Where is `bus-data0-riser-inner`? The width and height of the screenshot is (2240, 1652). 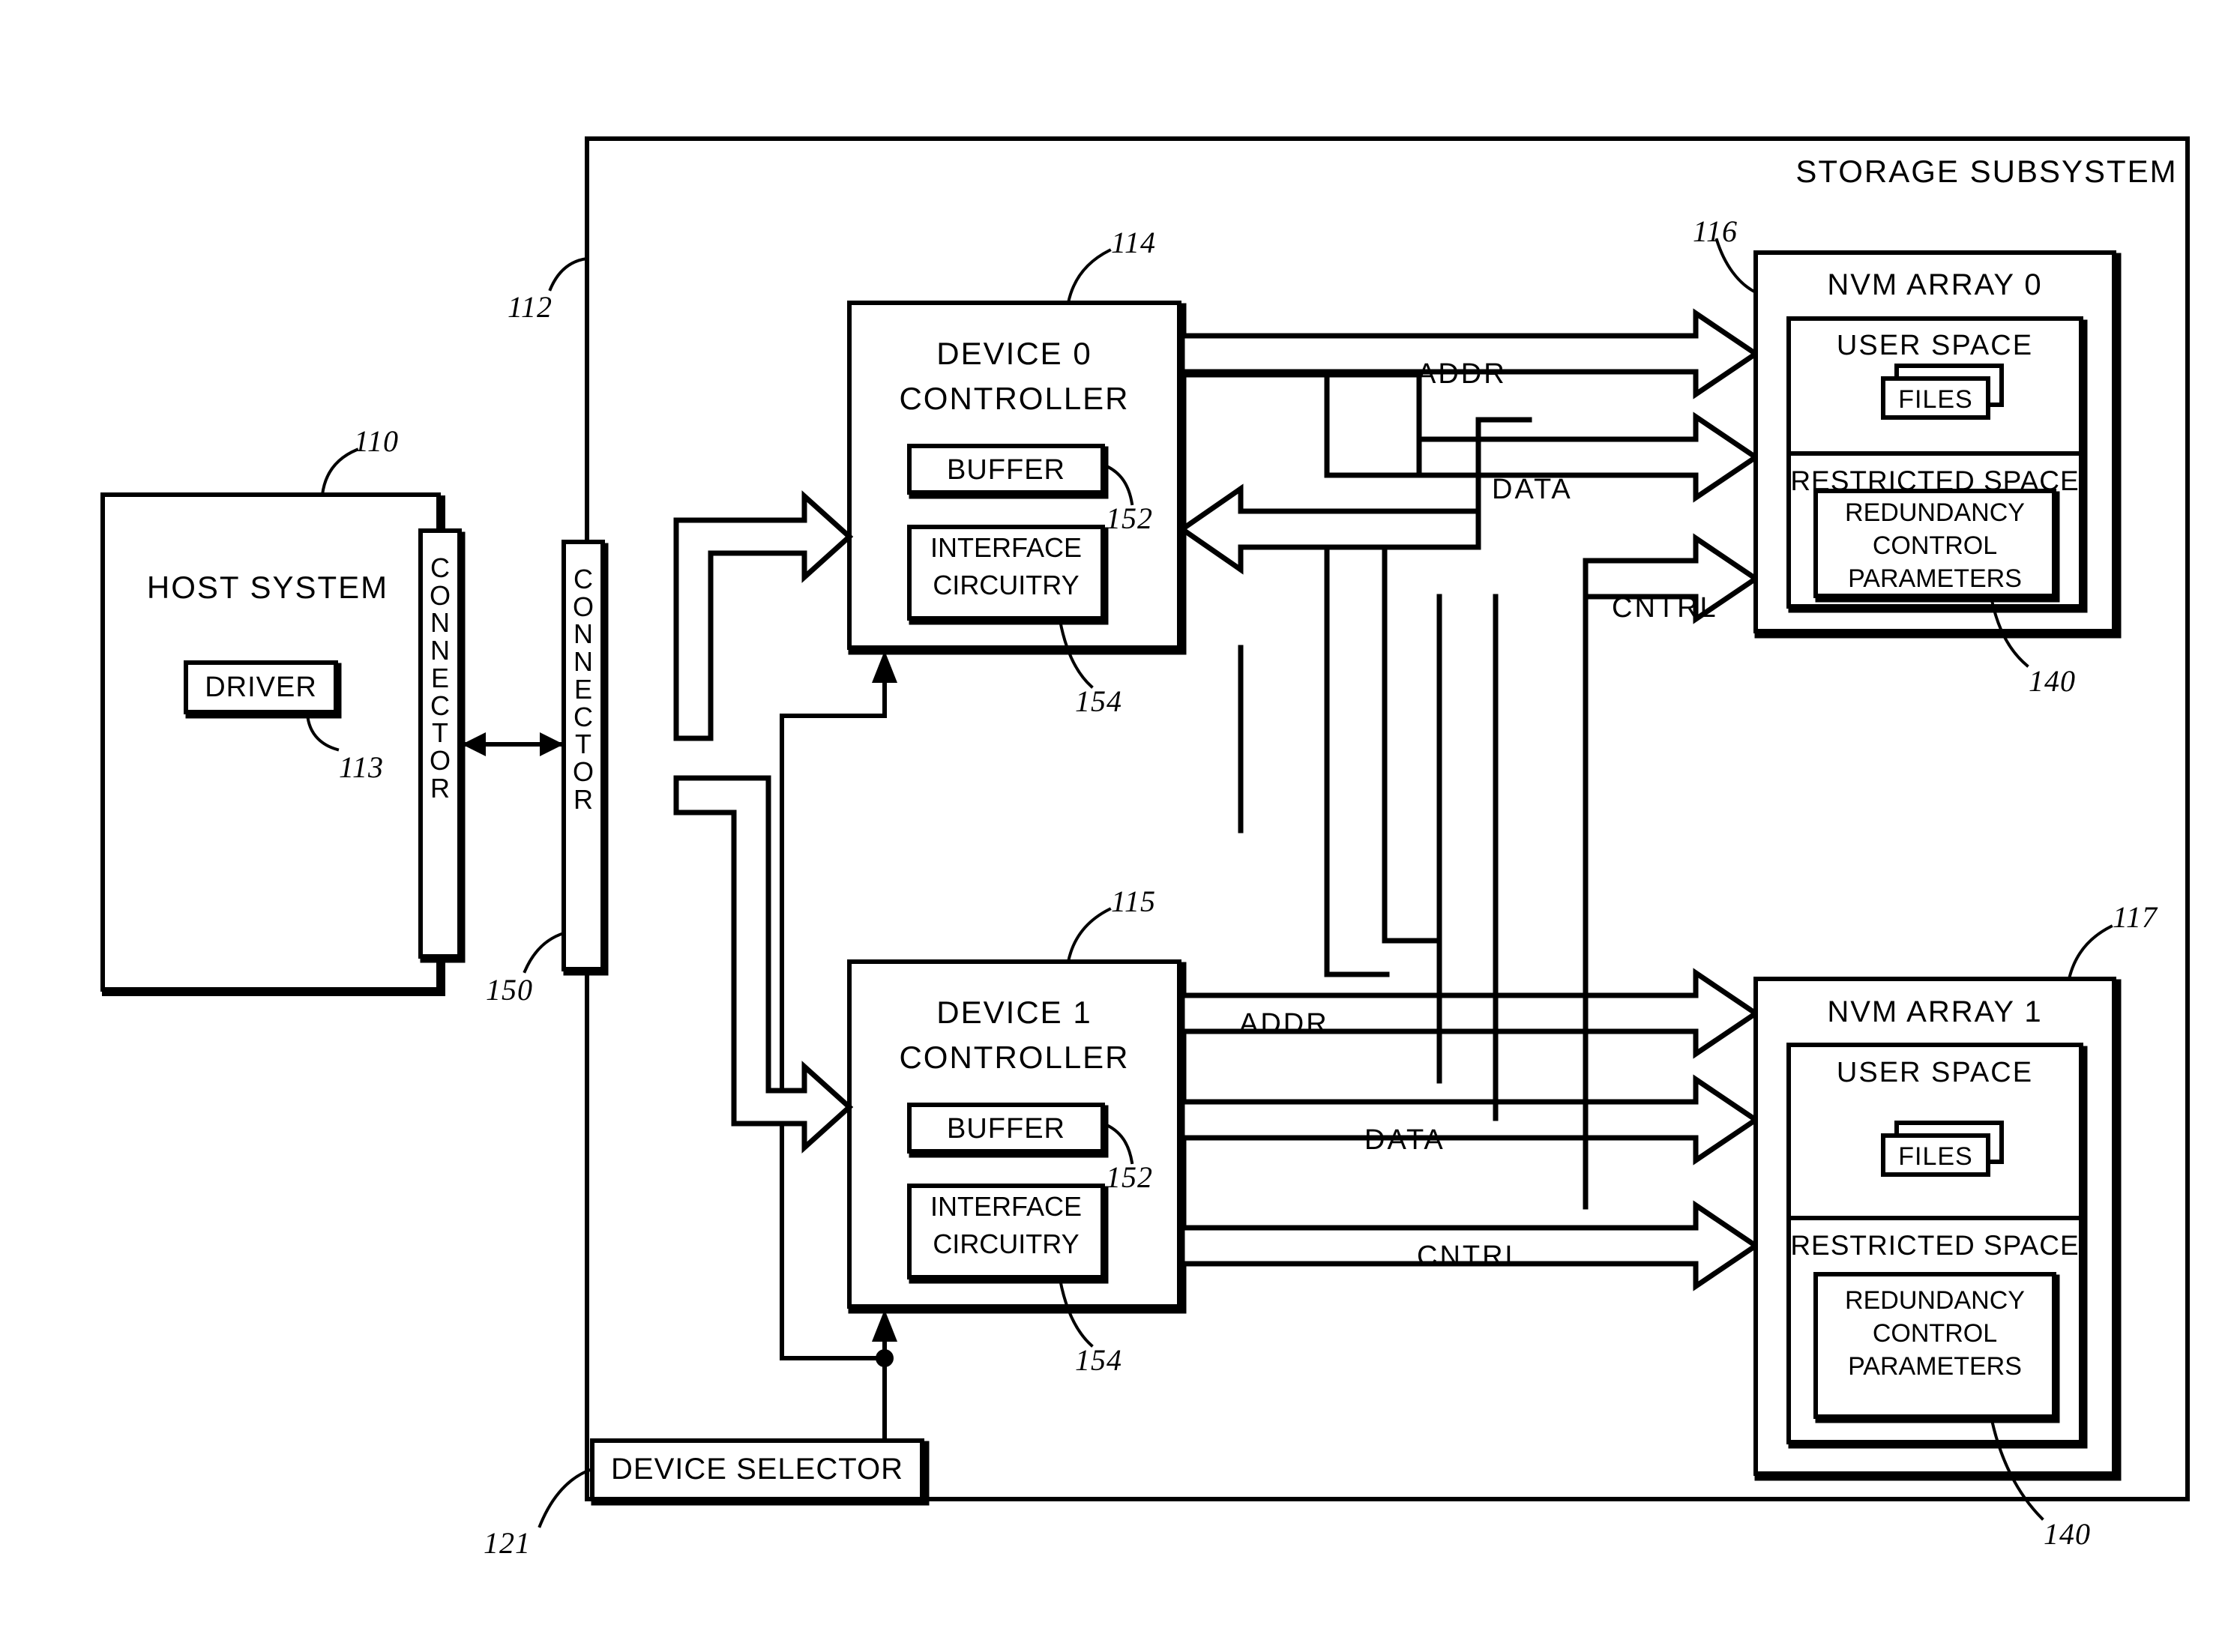
bus-data0-riser-inner is located at coordinates (1373, 425).